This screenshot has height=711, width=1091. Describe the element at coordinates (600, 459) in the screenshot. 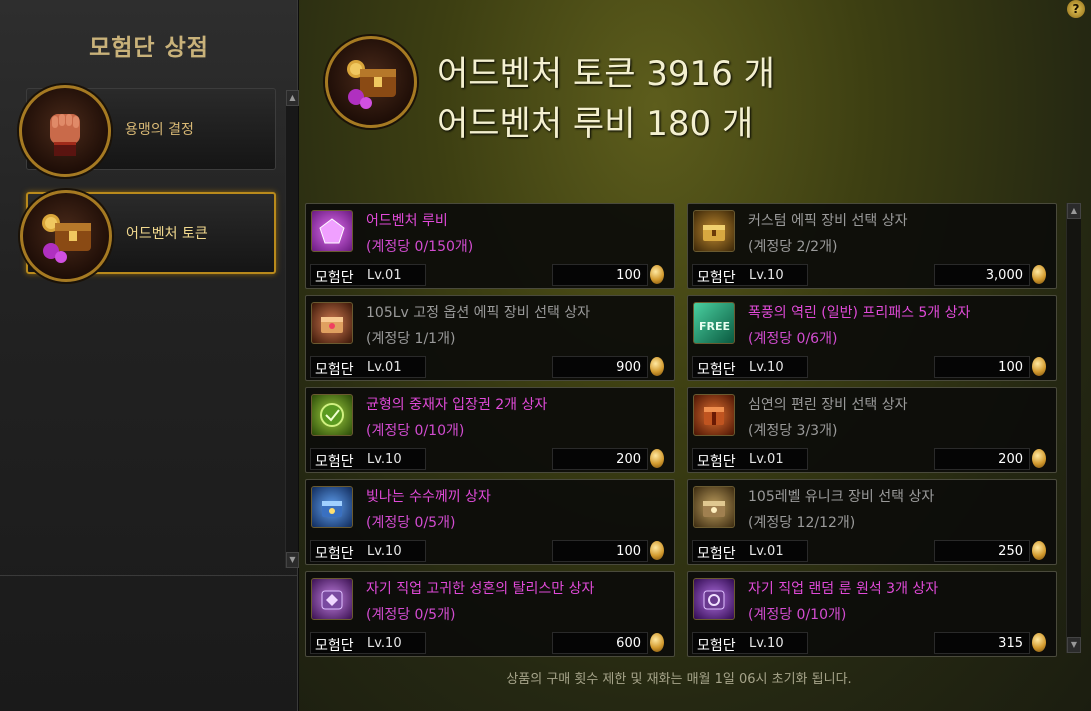

I see `item-price-box: 200` at that location.